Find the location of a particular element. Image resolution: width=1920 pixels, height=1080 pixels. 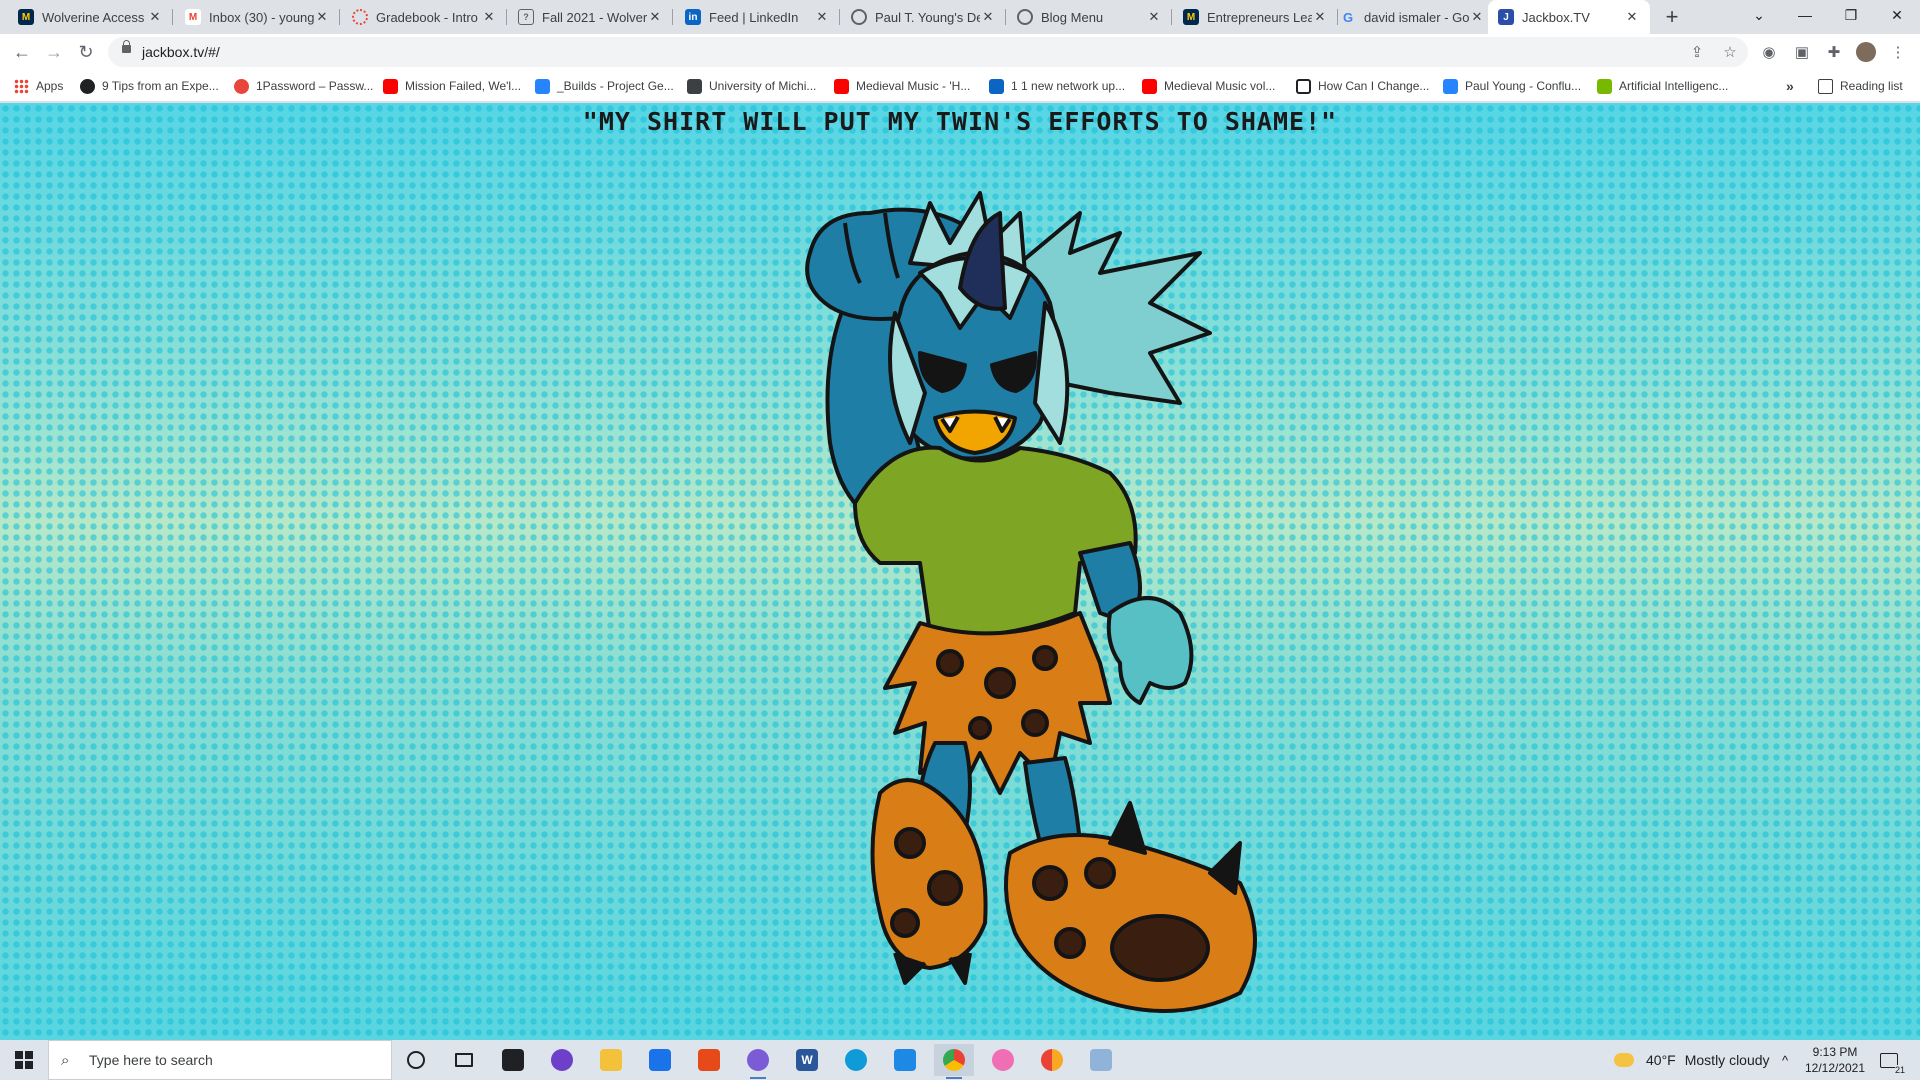

browser-toolbar: ← → ↻ jackbox.tv/#/ ⇪ ☆ ◉ ▣ ✚ ⋮ is located at coordinates (960, 52).